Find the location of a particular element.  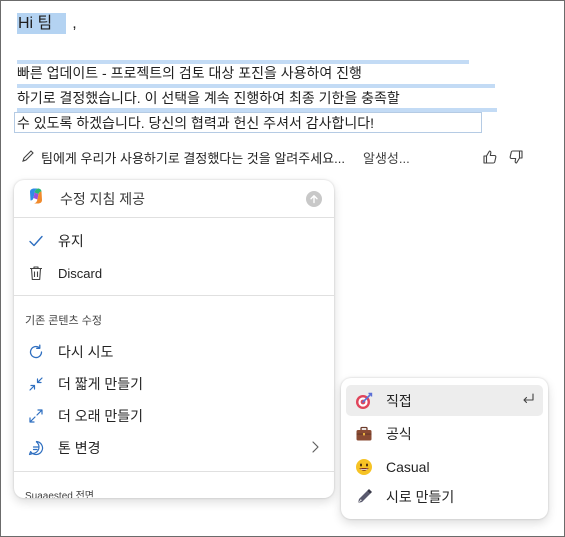

retry-label: 다시 시도 is located at coordinates (86, 352).